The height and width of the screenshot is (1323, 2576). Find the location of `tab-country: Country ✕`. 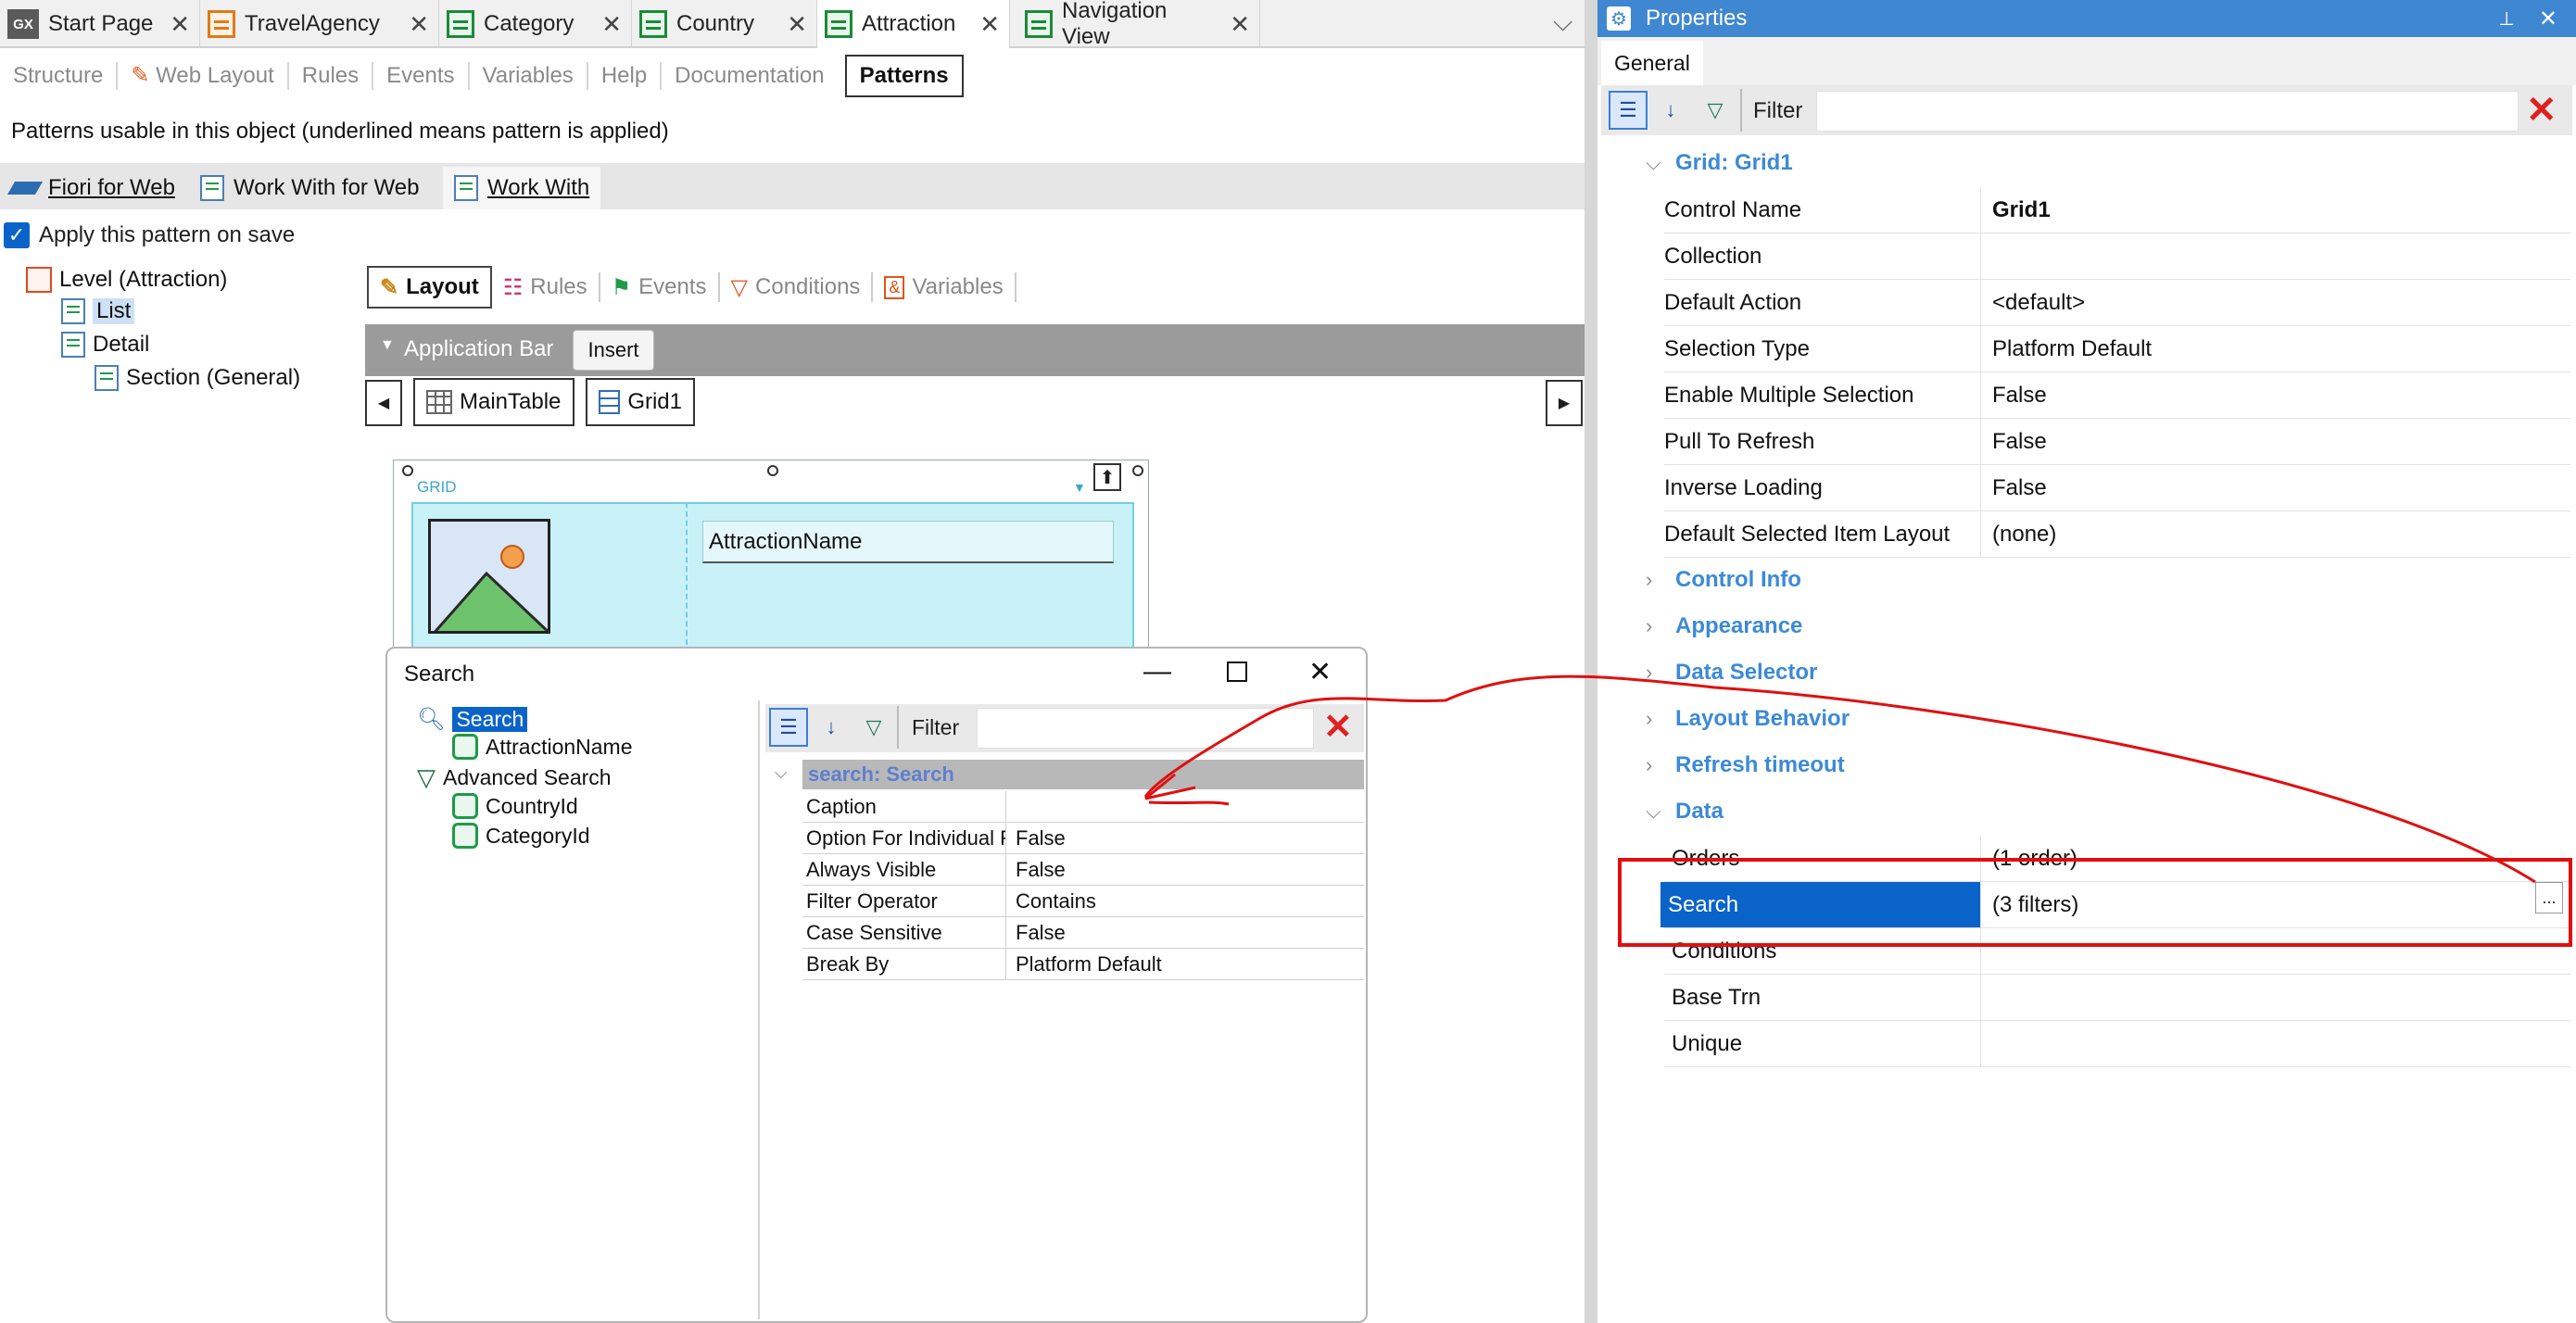

tab-country: Country ✕ is located at coordinates (724, 24).